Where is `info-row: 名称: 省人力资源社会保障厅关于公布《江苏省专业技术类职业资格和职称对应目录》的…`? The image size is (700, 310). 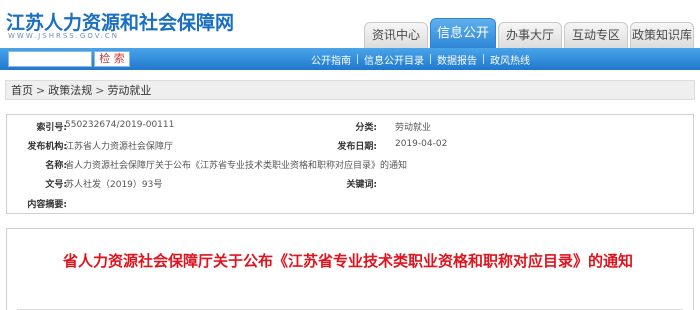 info-row: 名称: 省人力资源社会保障厅关于公布《江苏省专业技术类职业资格和职称对应目录》的… is located at coordinates (350, 167).